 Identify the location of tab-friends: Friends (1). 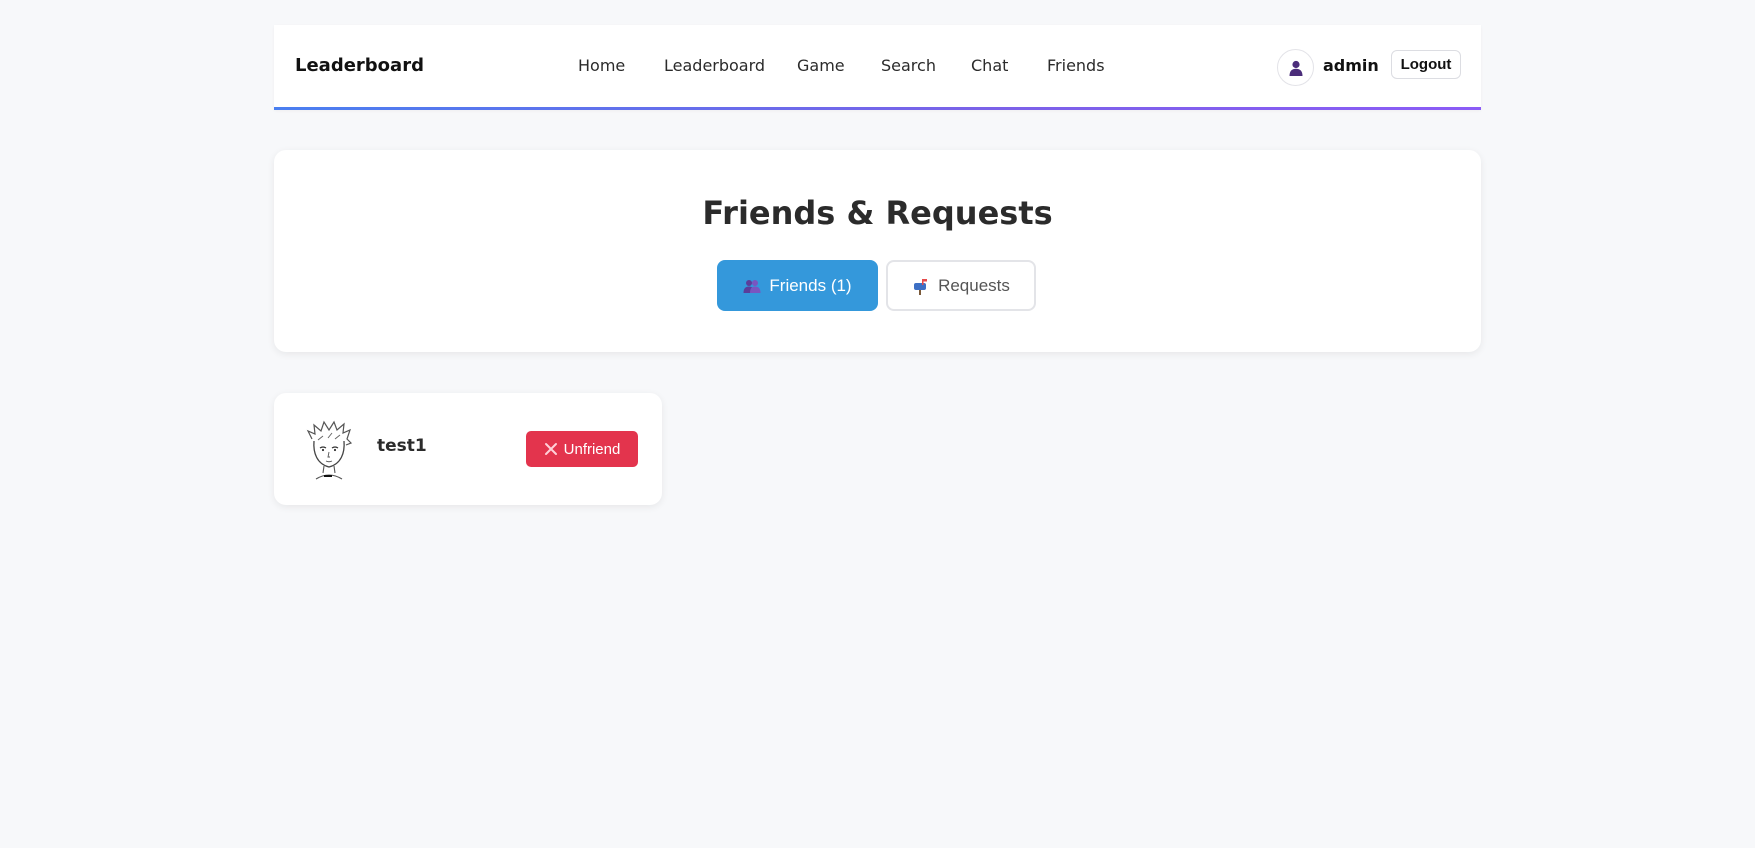
(797, 285).